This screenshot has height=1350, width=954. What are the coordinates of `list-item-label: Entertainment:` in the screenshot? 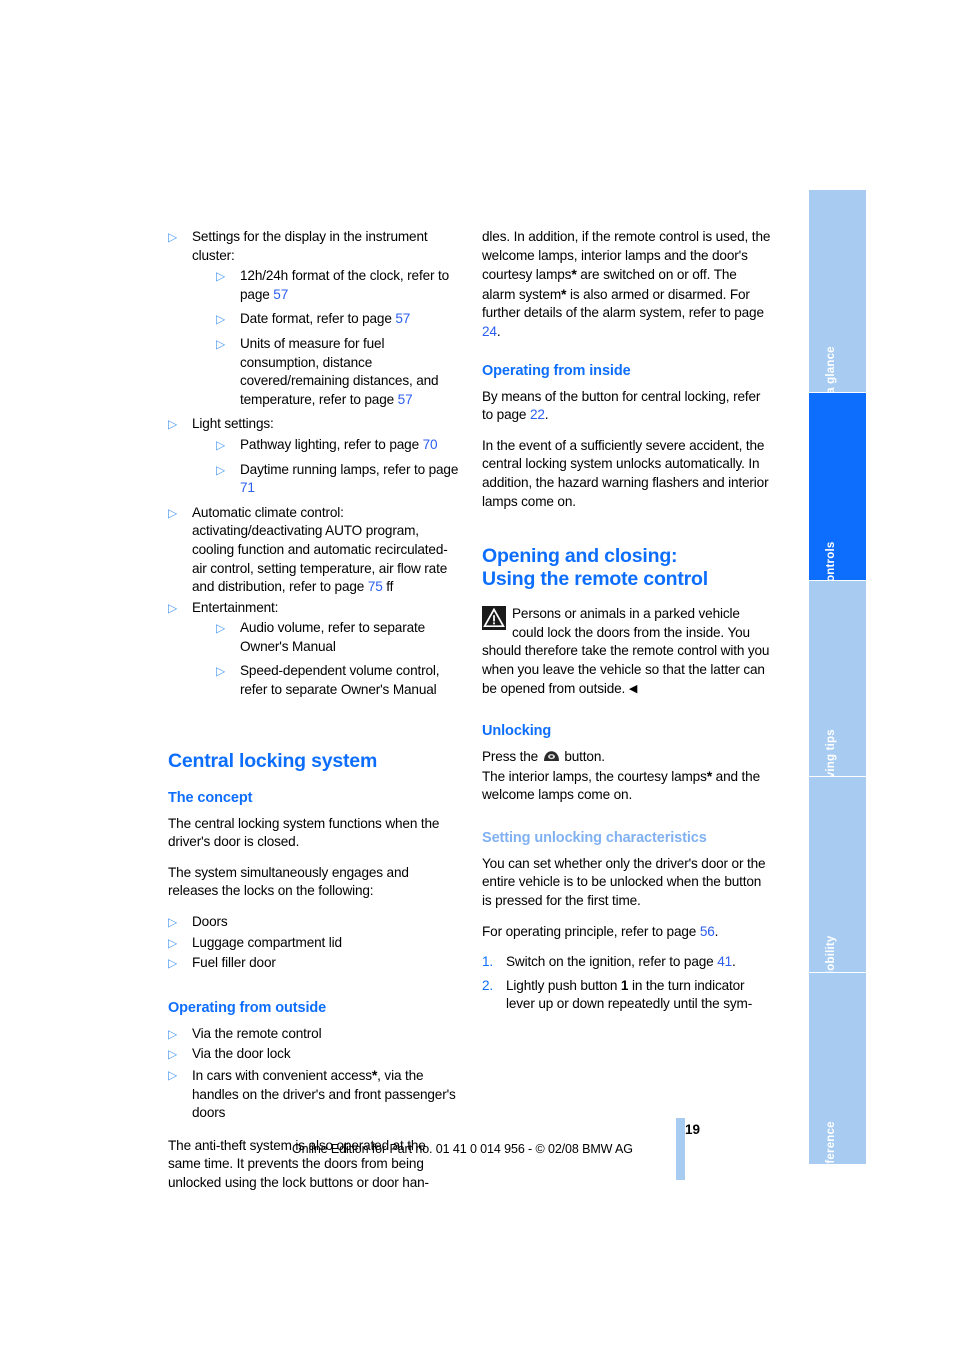 It's located at (235, 607).